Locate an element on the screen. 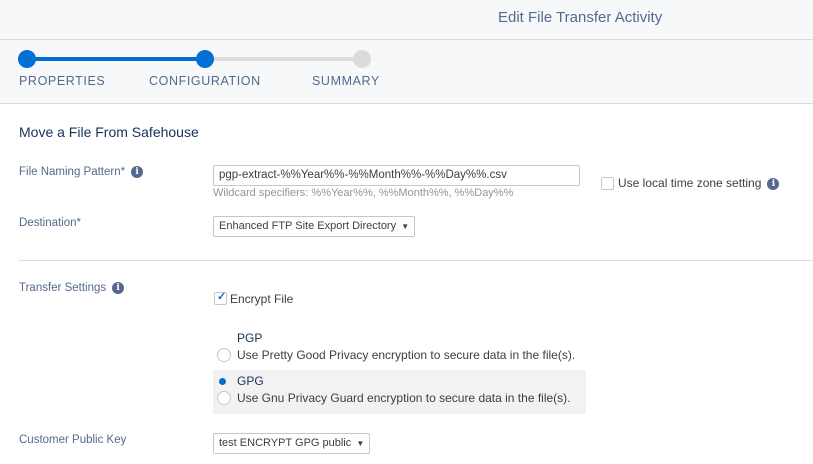 The width and height of the screenshot is (813, 464). radio-option-title: PGP is located at coordinates (250, 338).